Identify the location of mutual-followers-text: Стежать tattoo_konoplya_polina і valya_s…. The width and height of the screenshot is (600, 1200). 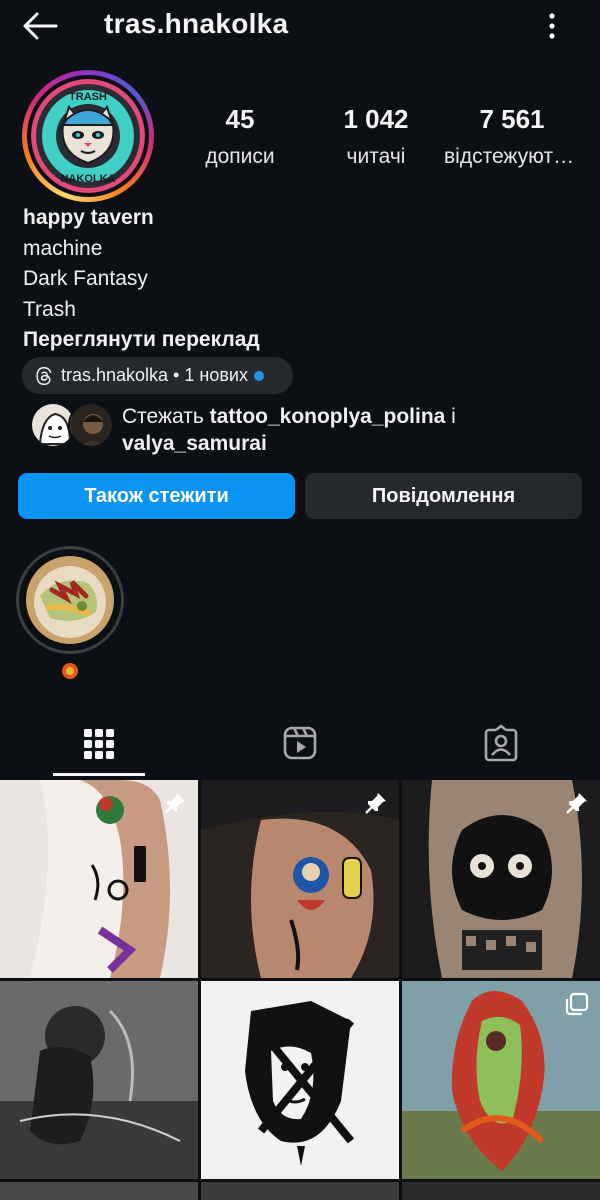
(289, 430).